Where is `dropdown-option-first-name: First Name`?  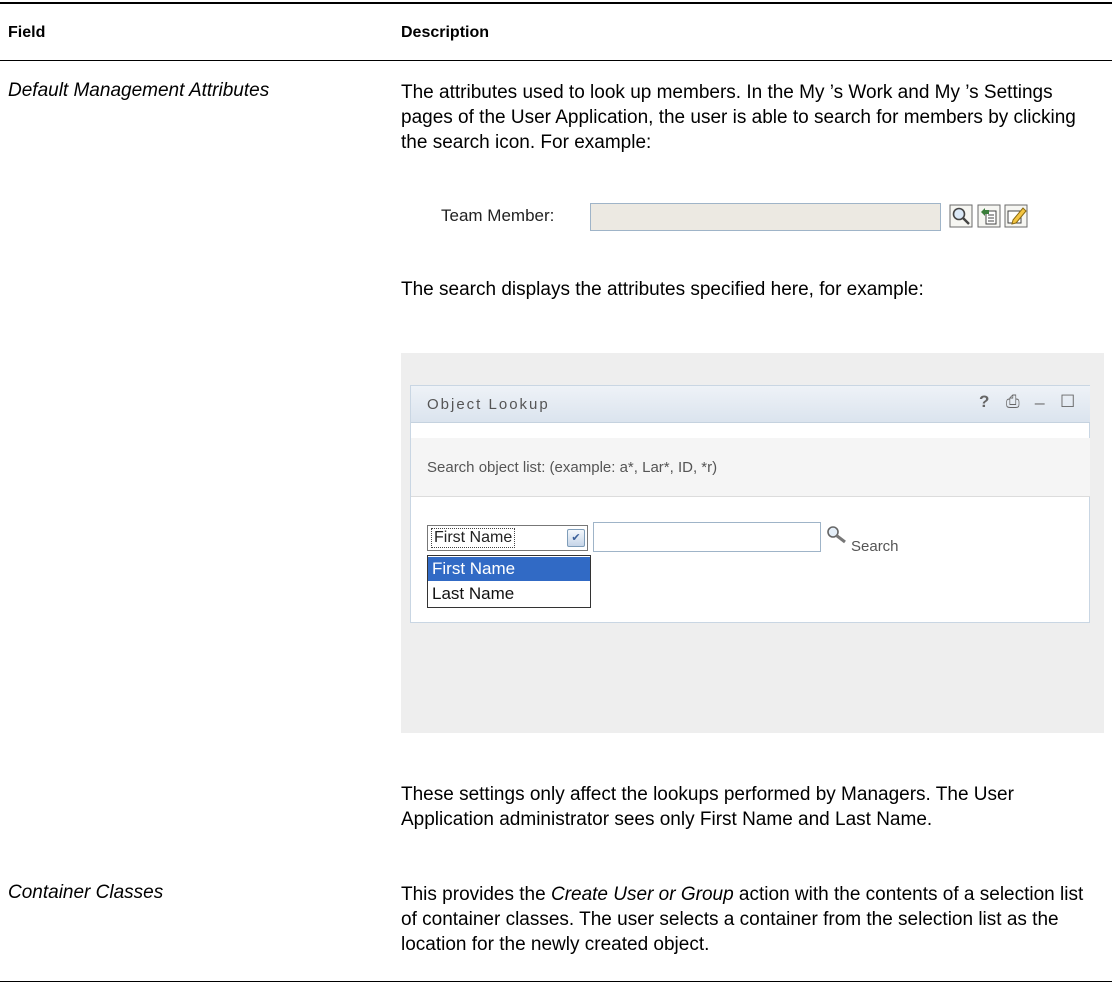
dropdown-option-first-name: First Name is located at coordinates (509, 569).